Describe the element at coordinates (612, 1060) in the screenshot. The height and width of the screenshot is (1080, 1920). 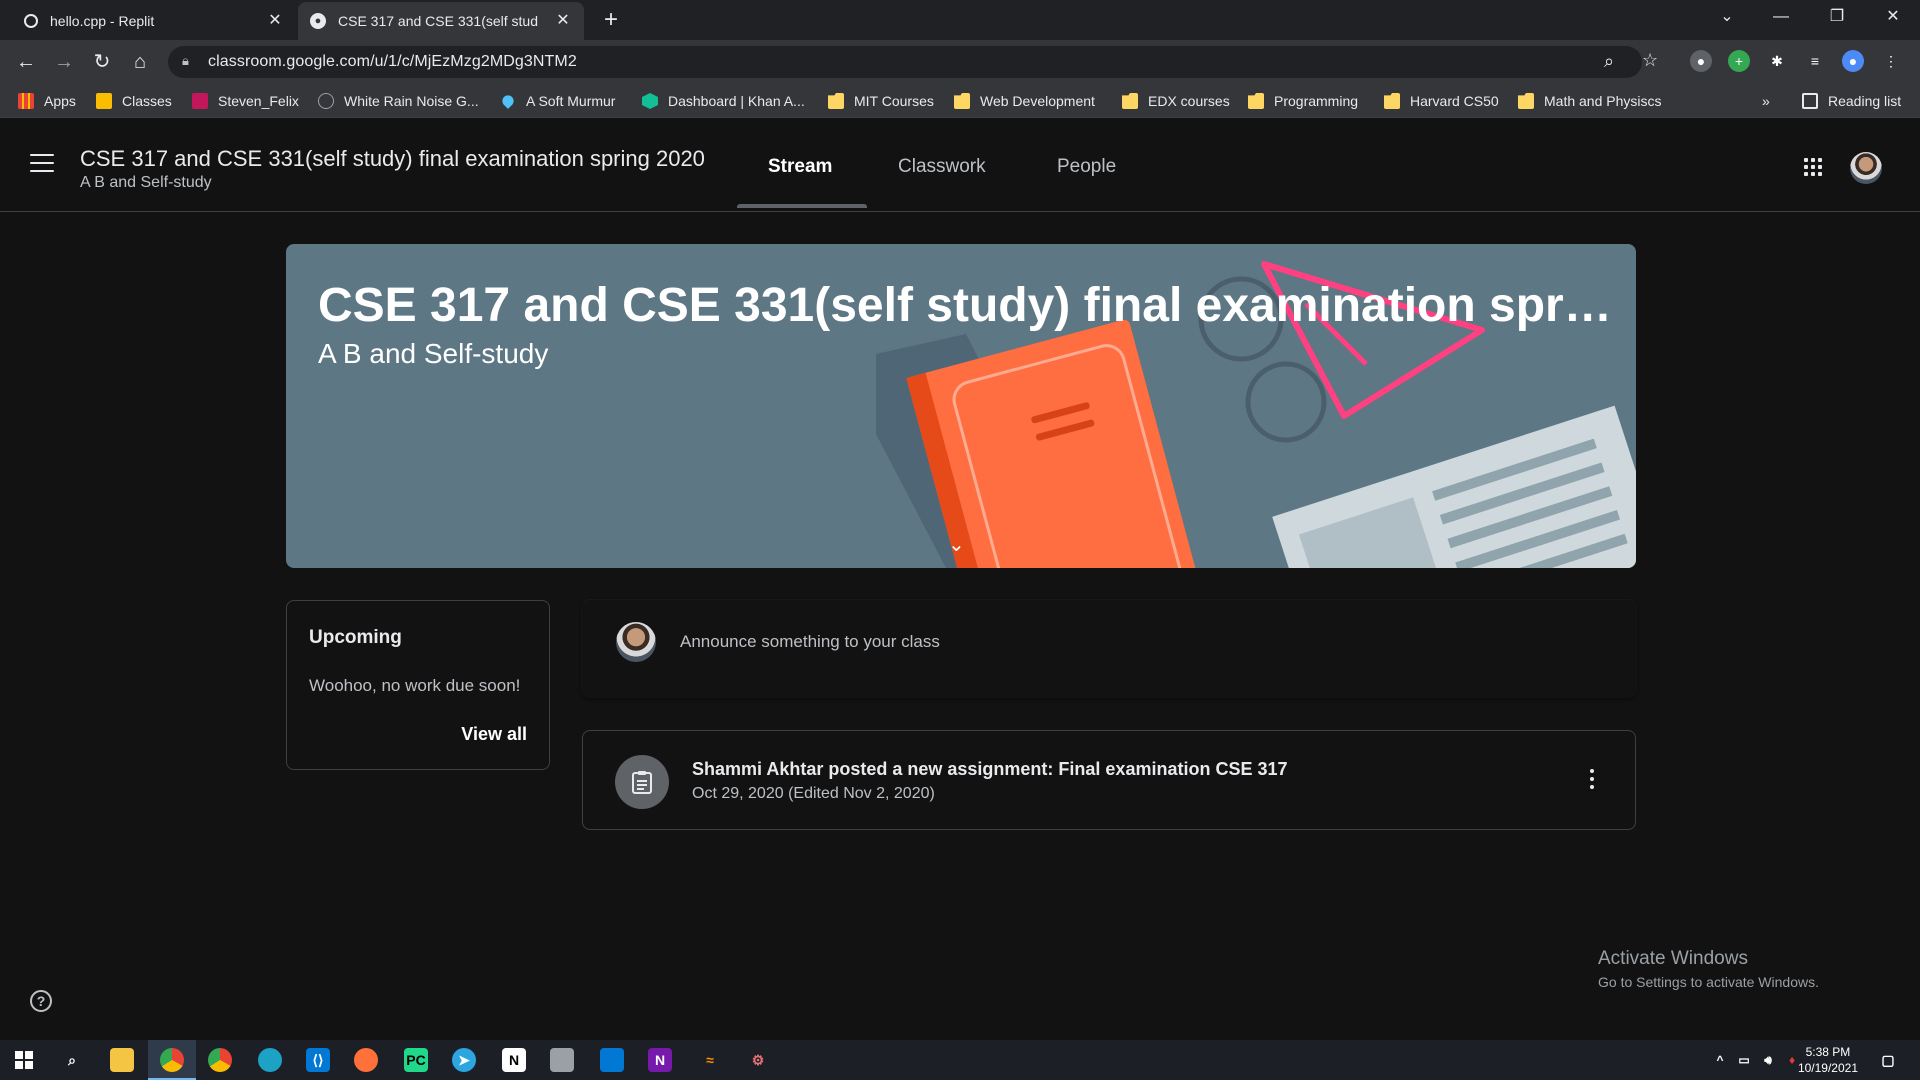
I see `calculator-icon` at that location.